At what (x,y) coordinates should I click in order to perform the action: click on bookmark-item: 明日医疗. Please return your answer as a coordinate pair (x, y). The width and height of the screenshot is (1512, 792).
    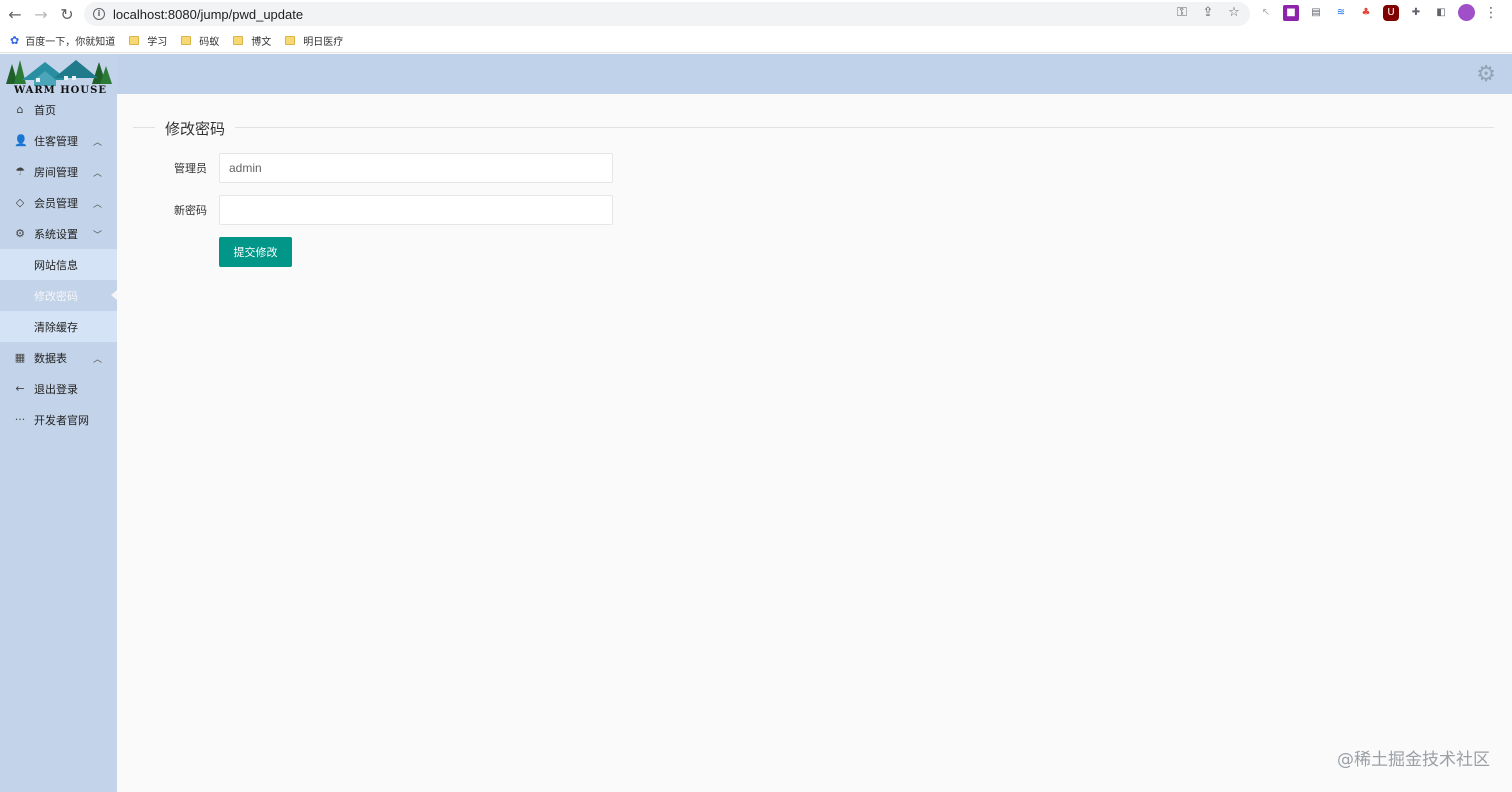
    Looking at the image, I should click on (314, 40).